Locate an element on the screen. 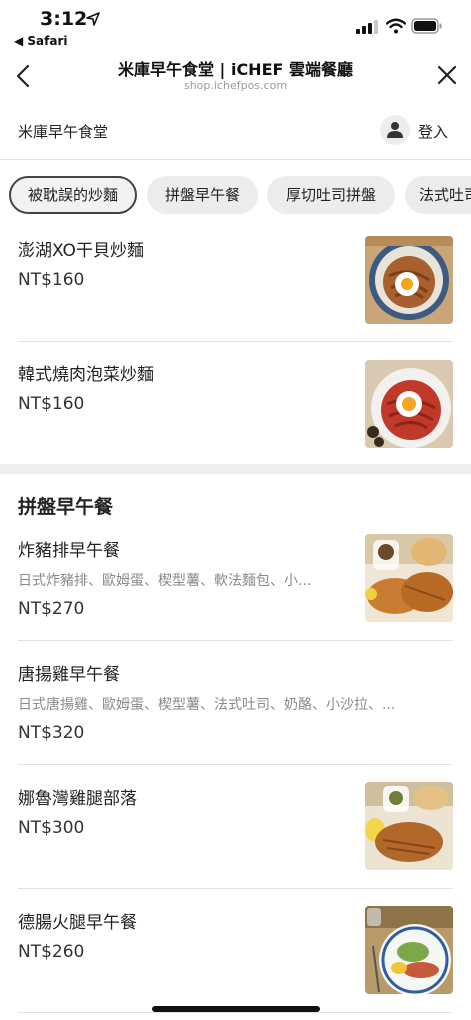  location-arrow-icon is located at coordinates (93, 19).